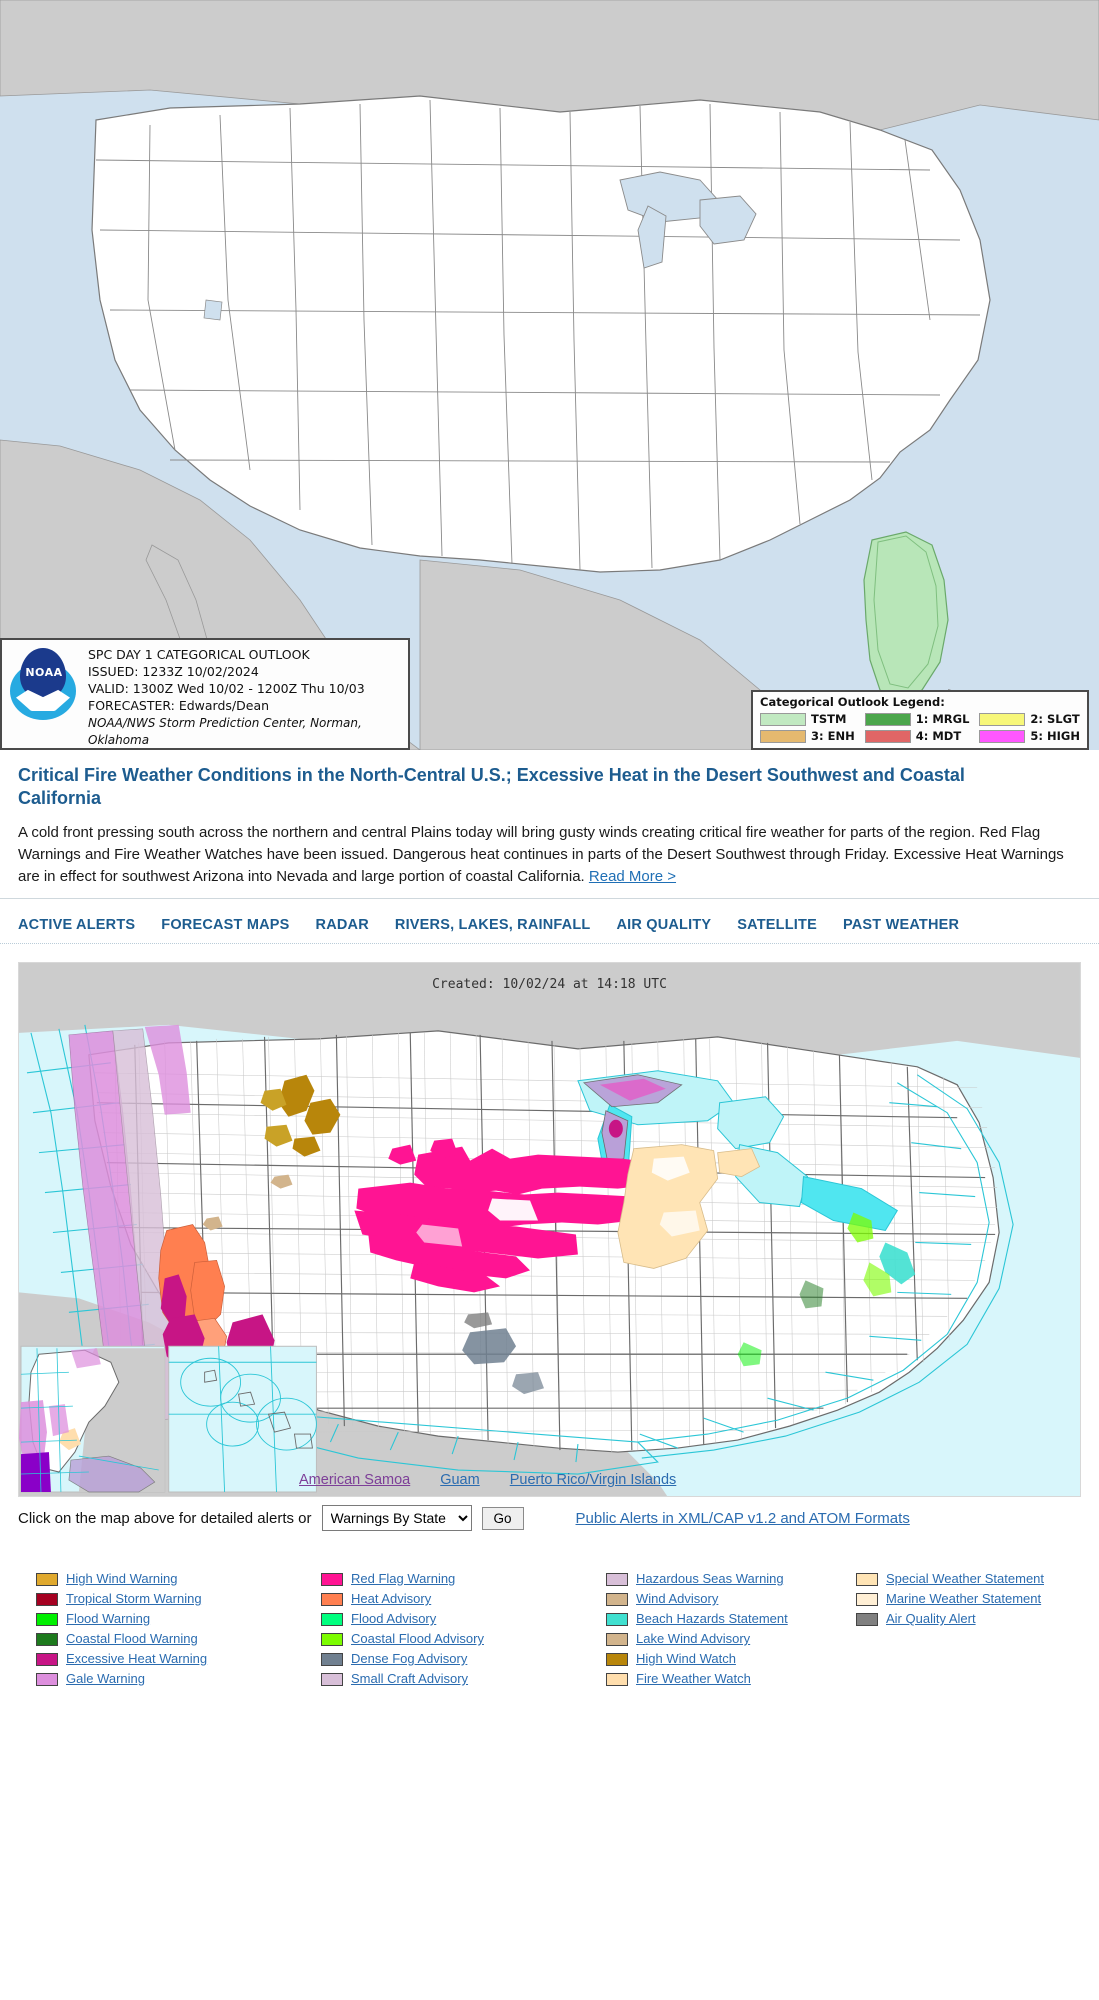 The image size is (1099, 2000). I want to click on read-more-link: Read More >, so click(632, 876).